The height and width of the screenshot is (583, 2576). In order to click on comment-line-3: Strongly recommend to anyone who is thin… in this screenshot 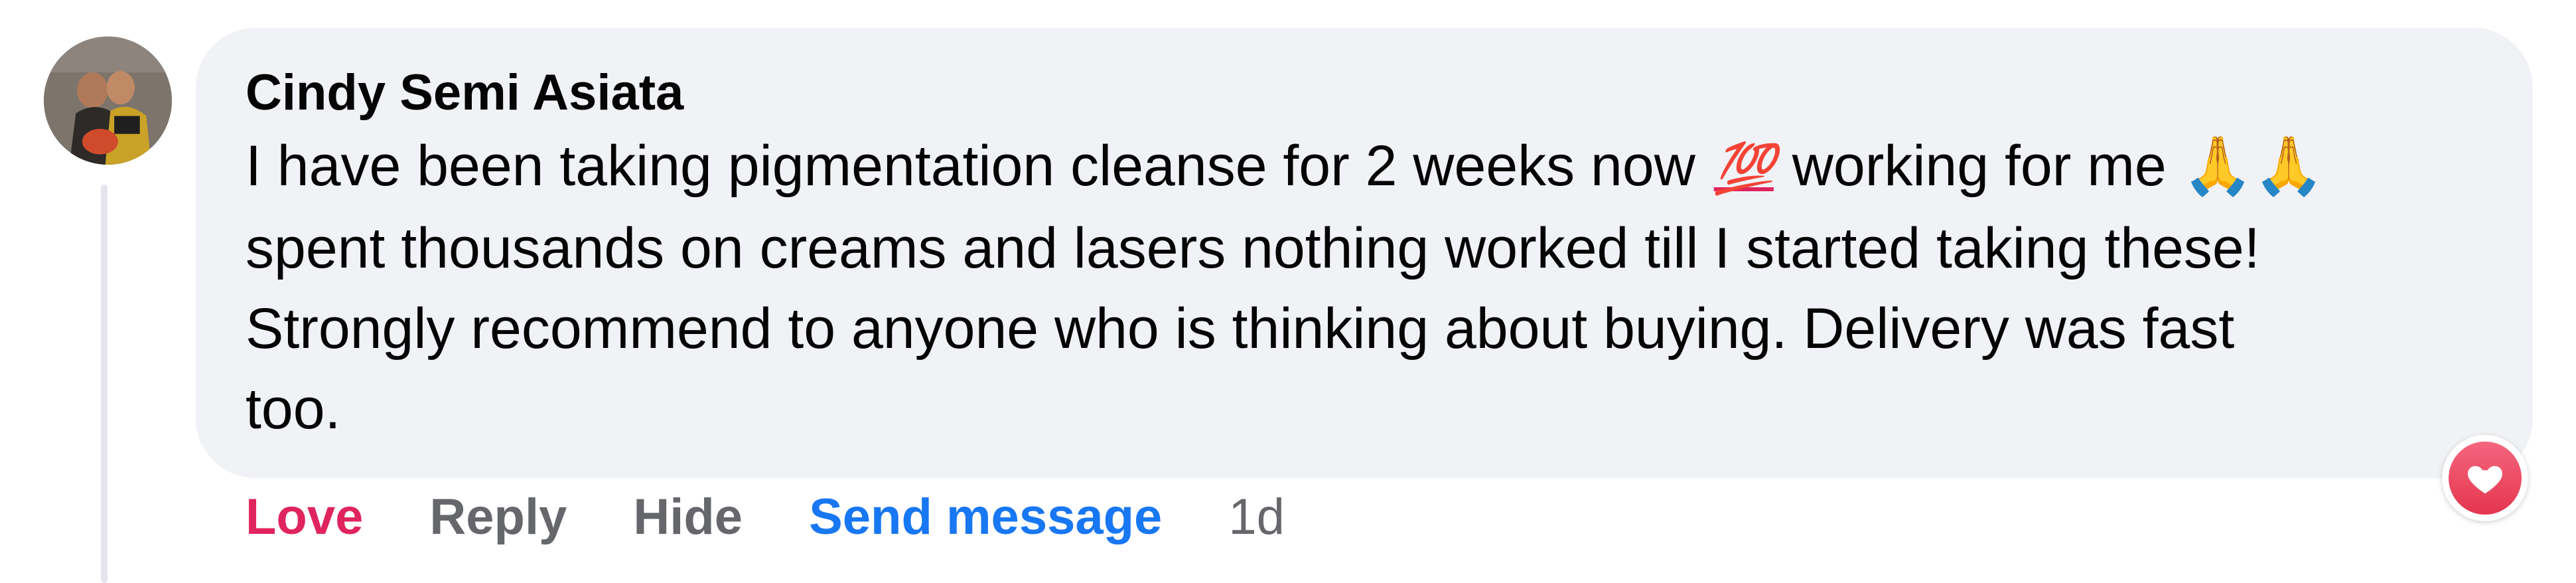, I will do `click(1241, 329)`.